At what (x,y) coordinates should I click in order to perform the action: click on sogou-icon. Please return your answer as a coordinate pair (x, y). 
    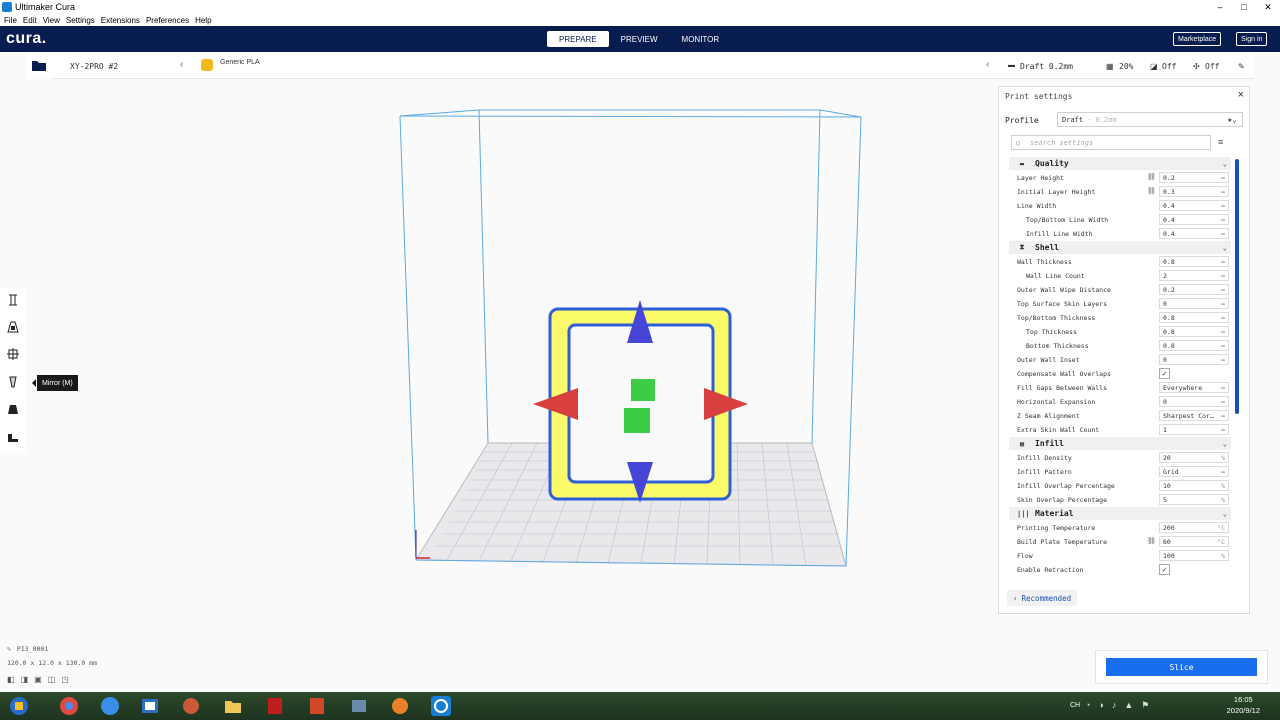
    Looking at the image, I should click on (110, 706).